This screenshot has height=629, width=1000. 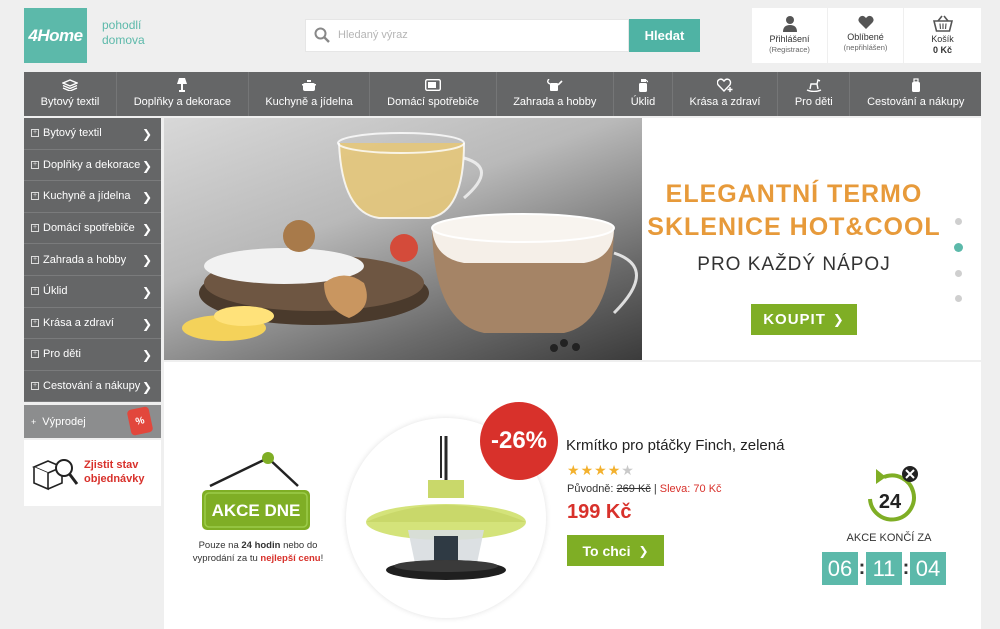 I want to click on banner-subline: PRO KAŽDÝ NÁPOJ, so click(x=794, y=264).